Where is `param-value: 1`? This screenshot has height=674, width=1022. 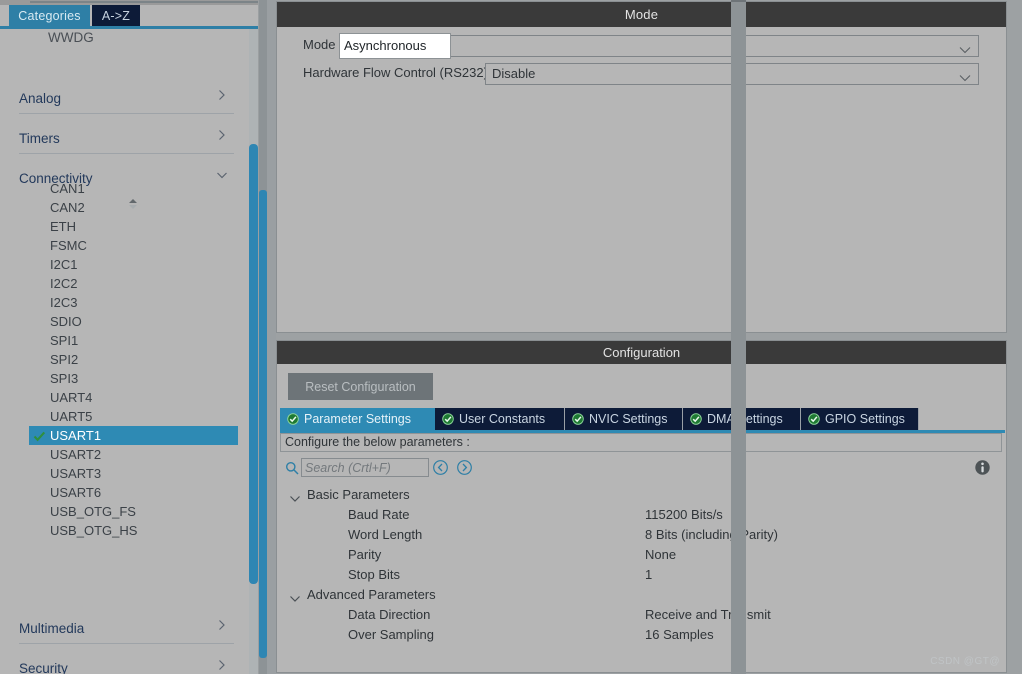 param-value: 1 is located at coordinates (648, 575).